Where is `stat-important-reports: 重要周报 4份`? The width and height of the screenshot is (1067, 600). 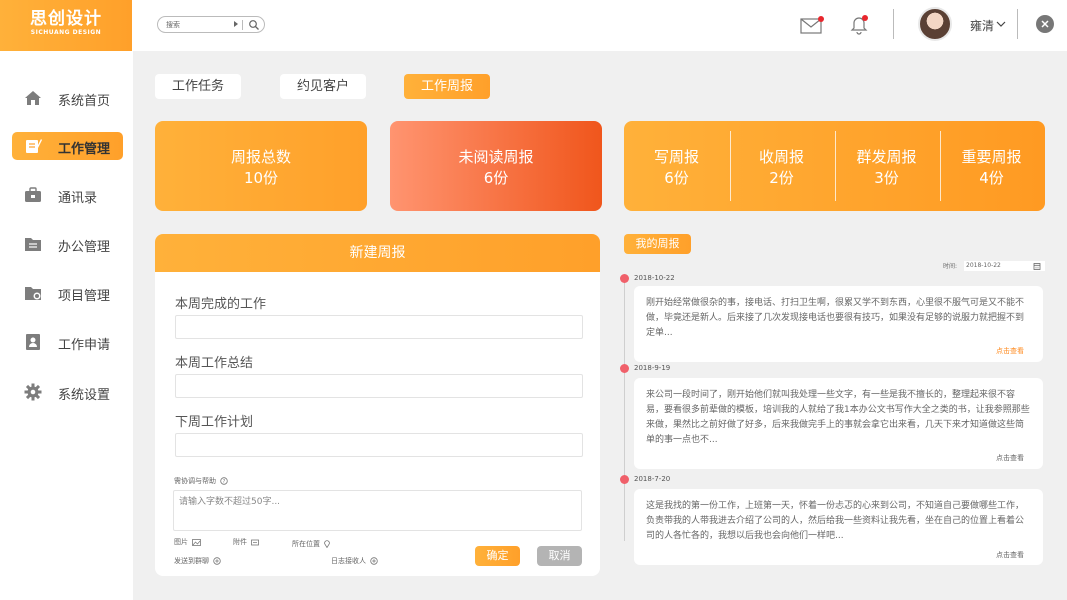
stat-important-reports: 重要周报 4份 is located at coordinates (991, 166).